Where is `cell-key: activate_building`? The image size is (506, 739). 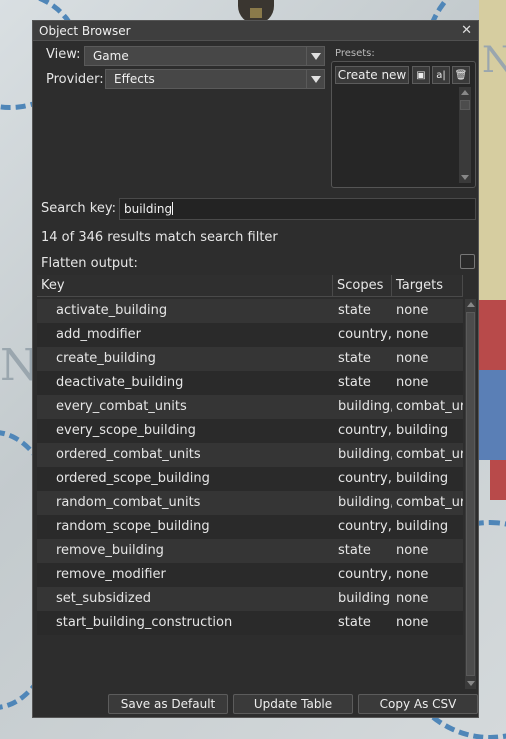
cell-key: activate_building is located at coordinates (112, 310).